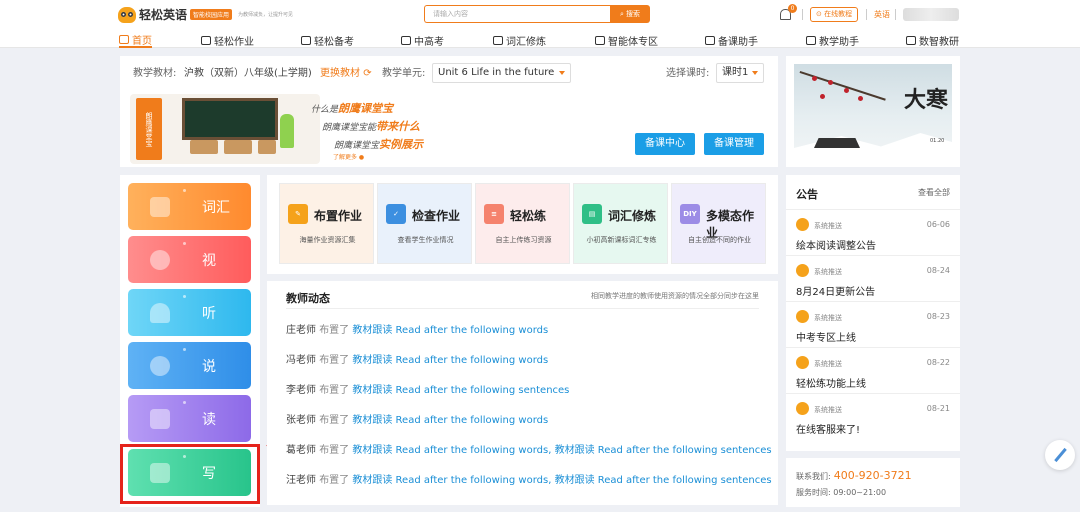 This screenshot has height=512, width=1080. What do you see at coordinates (436, 216) in the screenshot?
I see `card-title: 检查作业` at bounding box center [436, 216].